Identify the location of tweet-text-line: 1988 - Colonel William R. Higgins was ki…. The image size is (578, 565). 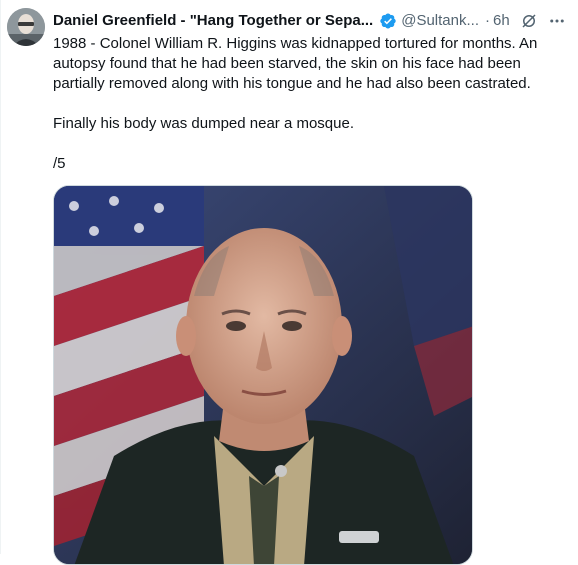
(295, 63).